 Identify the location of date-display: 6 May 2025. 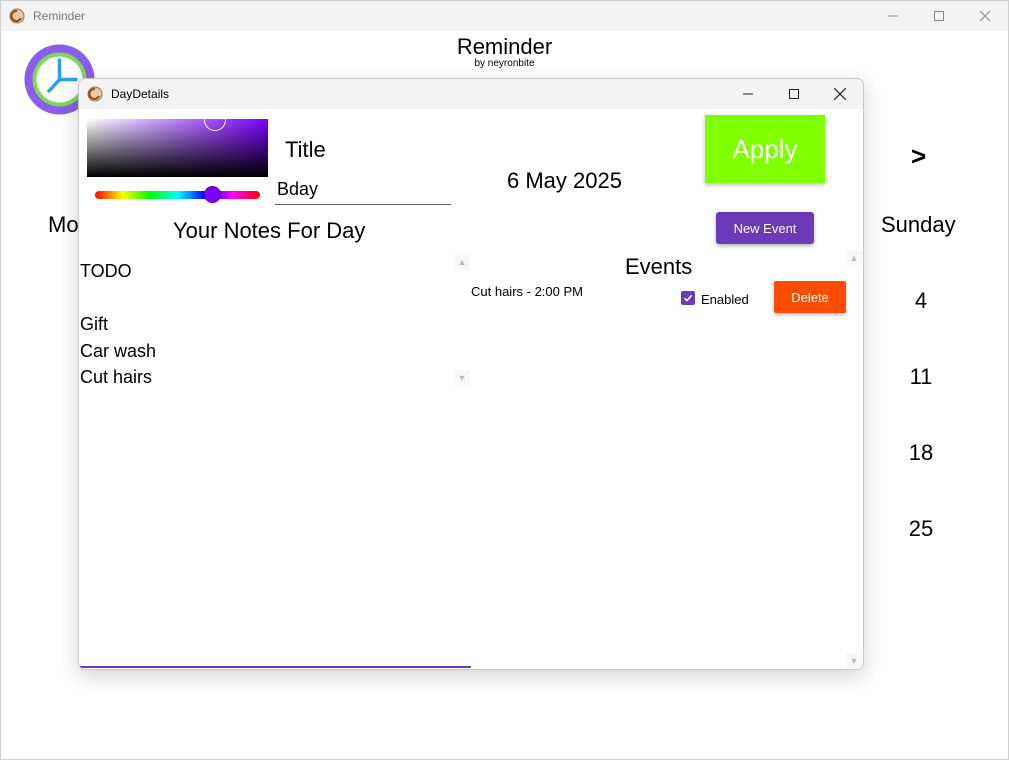
(564, 180).